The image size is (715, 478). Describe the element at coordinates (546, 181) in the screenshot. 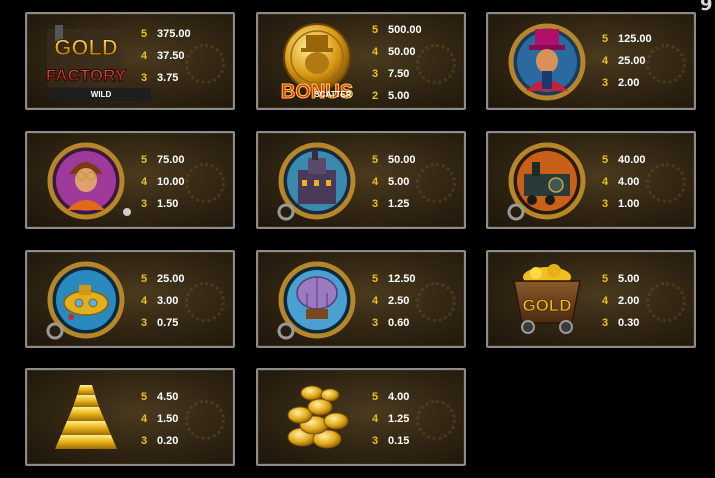

I see `steam-train-icon` at that location.